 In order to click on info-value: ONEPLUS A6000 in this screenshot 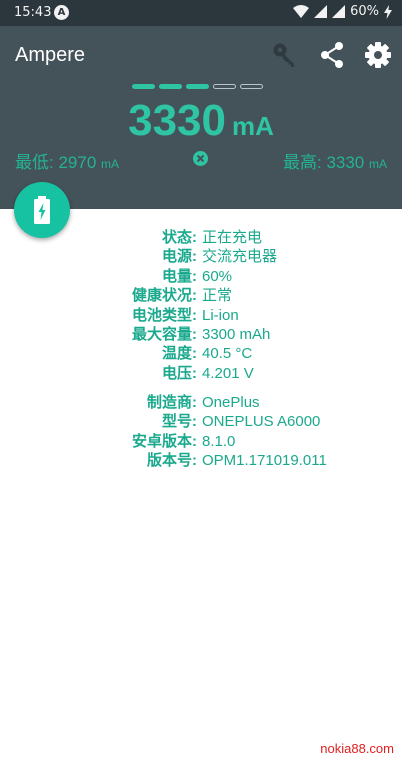, I will do `click(261, 422)`.